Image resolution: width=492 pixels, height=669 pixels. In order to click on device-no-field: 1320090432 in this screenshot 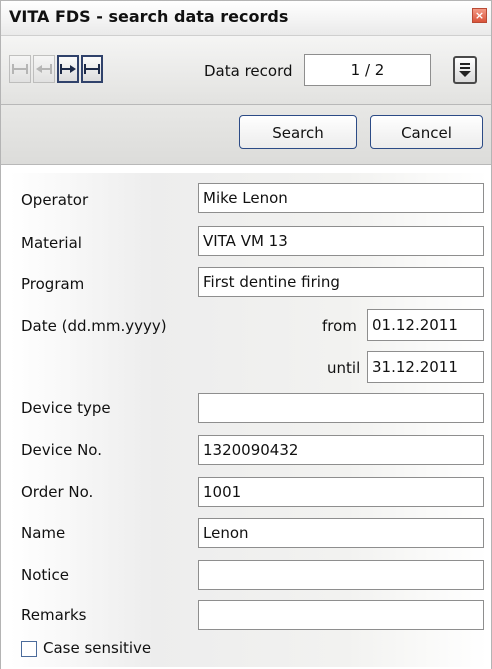, I will do `click(341, 450)`.